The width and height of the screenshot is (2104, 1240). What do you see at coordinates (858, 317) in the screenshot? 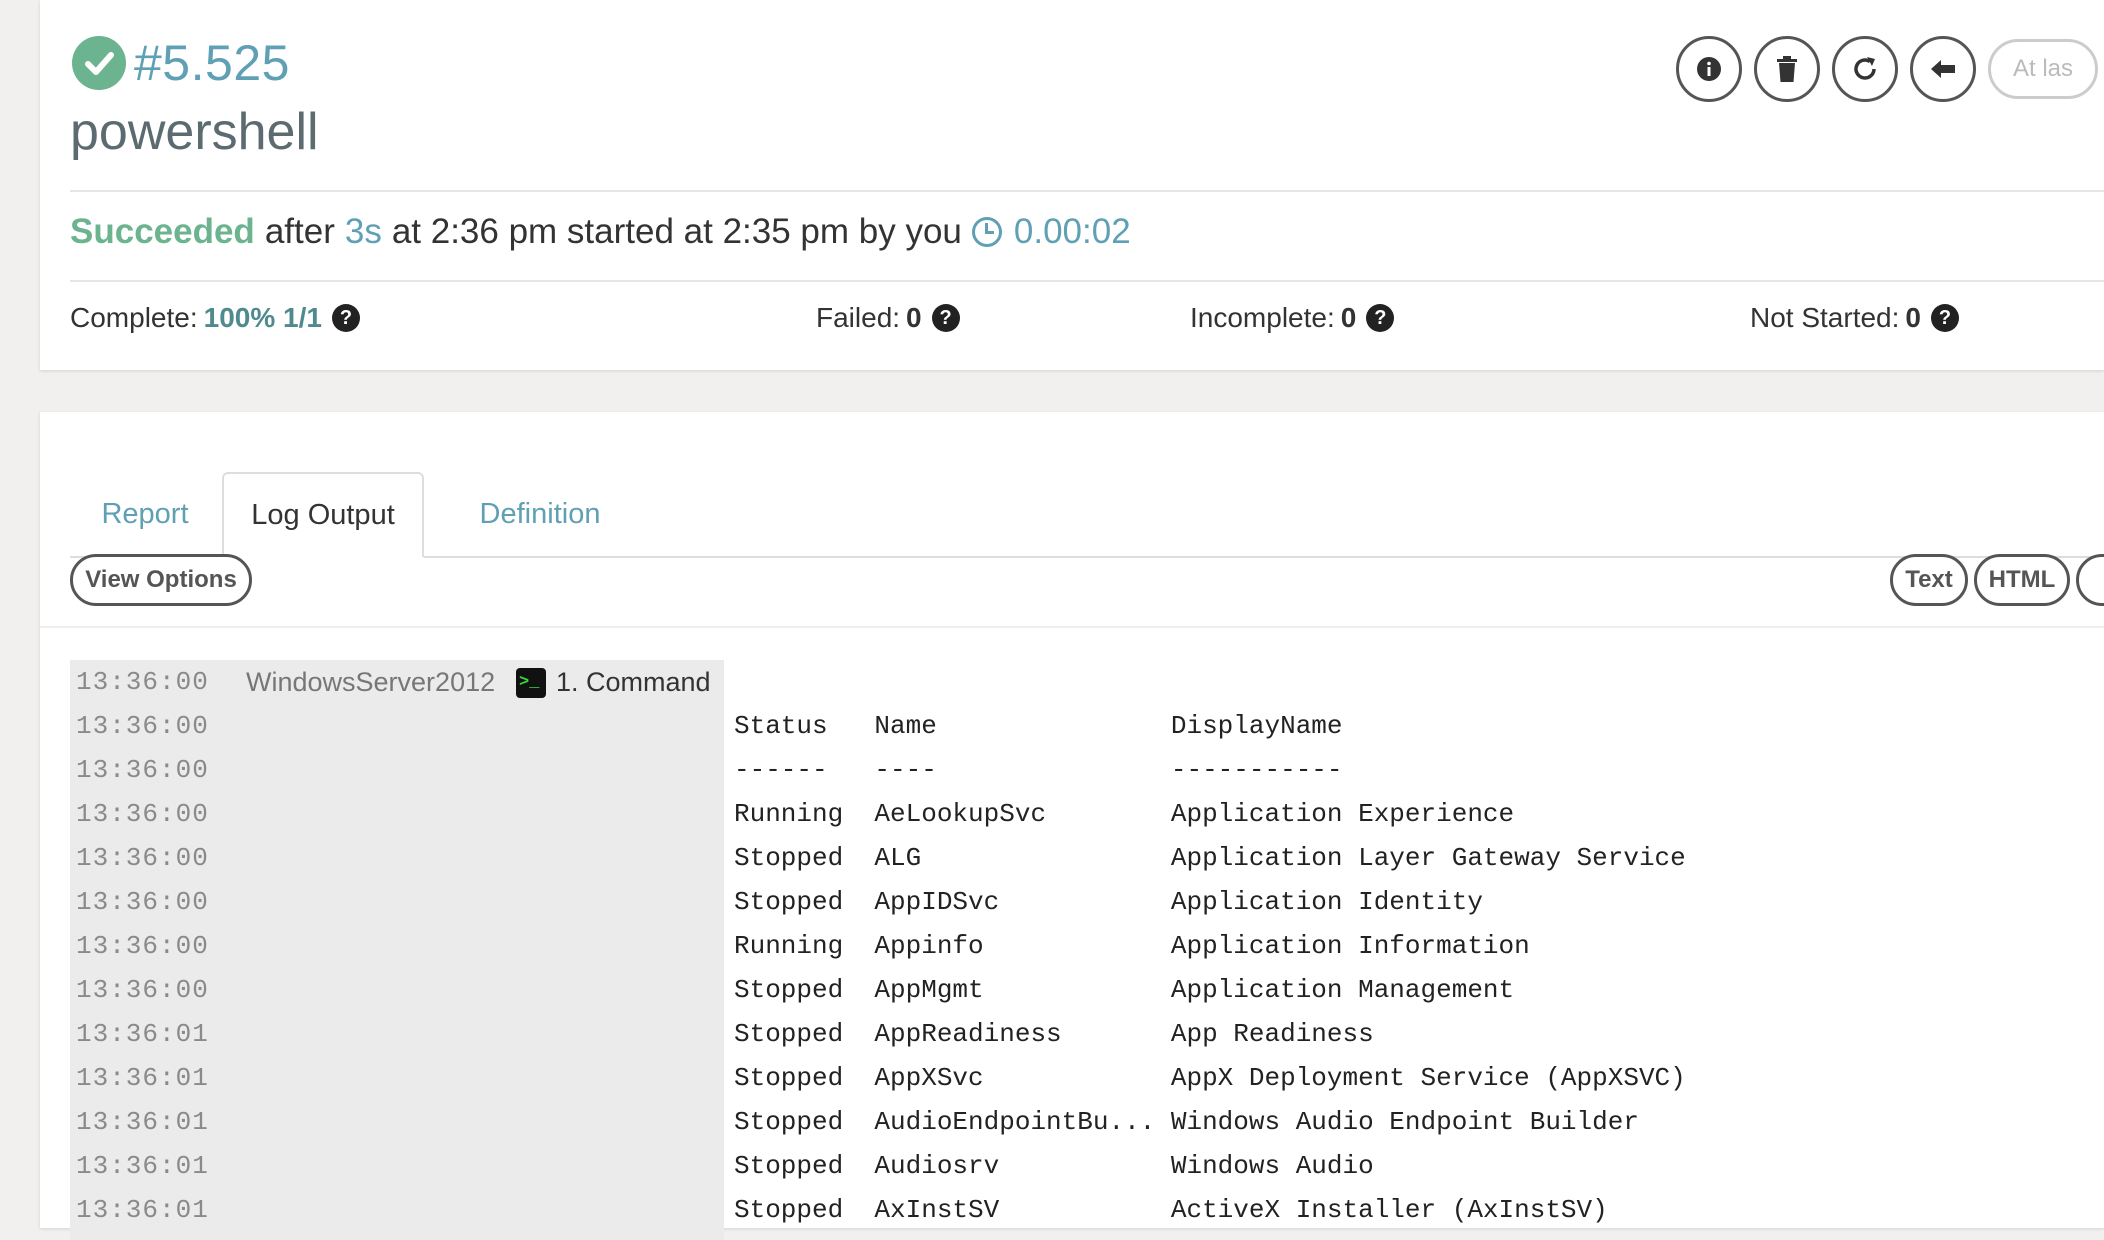
I see `stat-failed-label: Failed:` at bounding box center [858, 317].